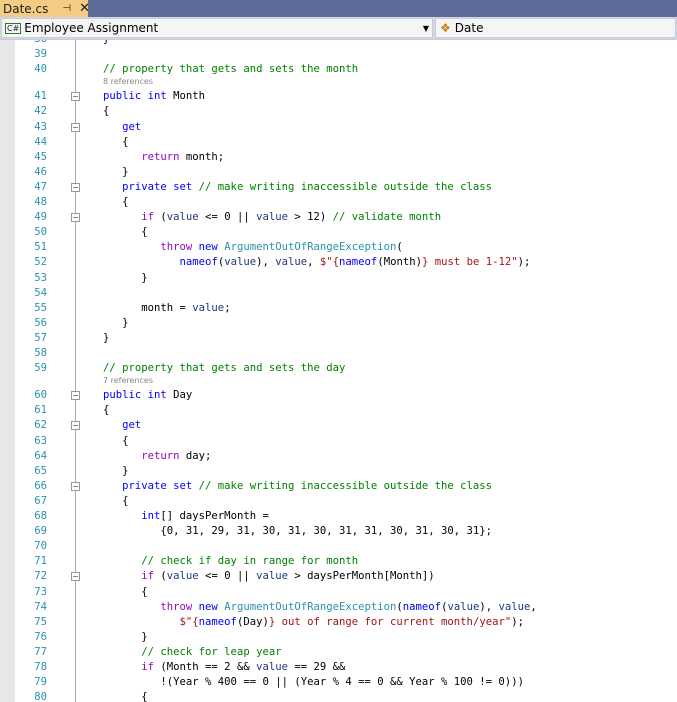 This screenshot has width=677, height=702. I want to click on line-number: 55, so click(40, 307).